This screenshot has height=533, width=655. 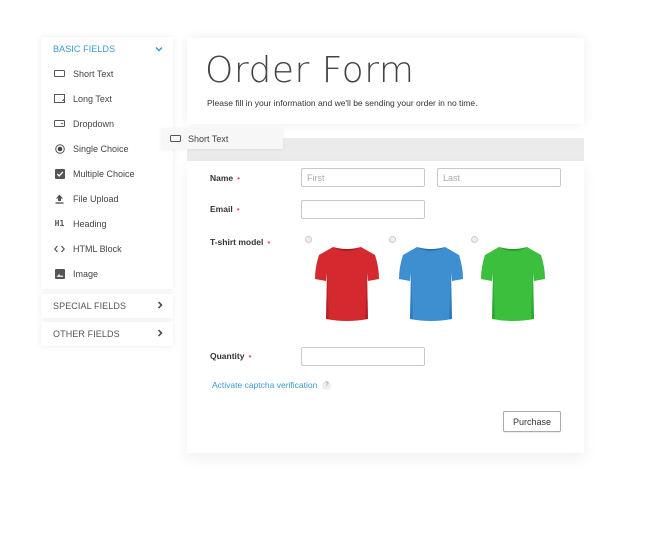 I want to click on green-tshirt-image, so click(x=513, y=283).